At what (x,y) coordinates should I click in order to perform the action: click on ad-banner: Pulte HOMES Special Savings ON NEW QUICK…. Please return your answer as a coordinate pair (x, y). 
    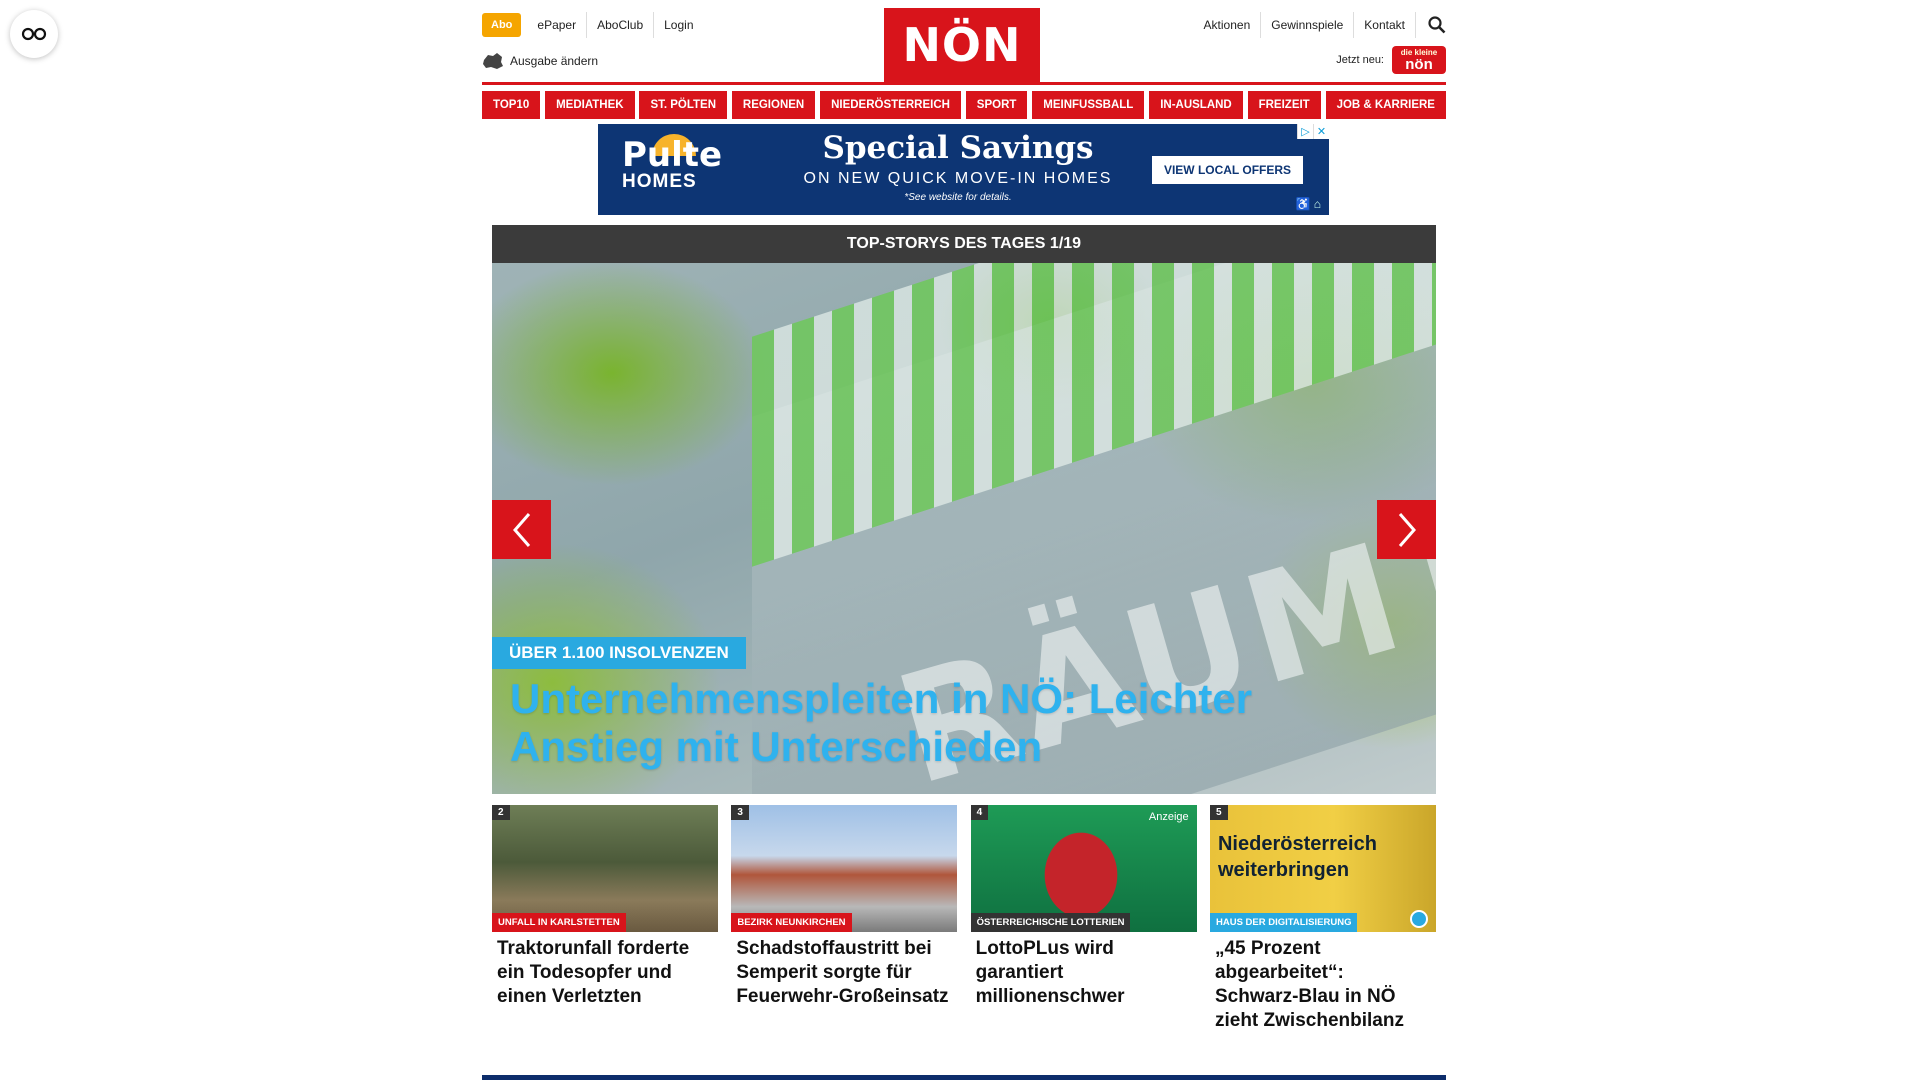
    Looking at the image, I should click on (963, 169).